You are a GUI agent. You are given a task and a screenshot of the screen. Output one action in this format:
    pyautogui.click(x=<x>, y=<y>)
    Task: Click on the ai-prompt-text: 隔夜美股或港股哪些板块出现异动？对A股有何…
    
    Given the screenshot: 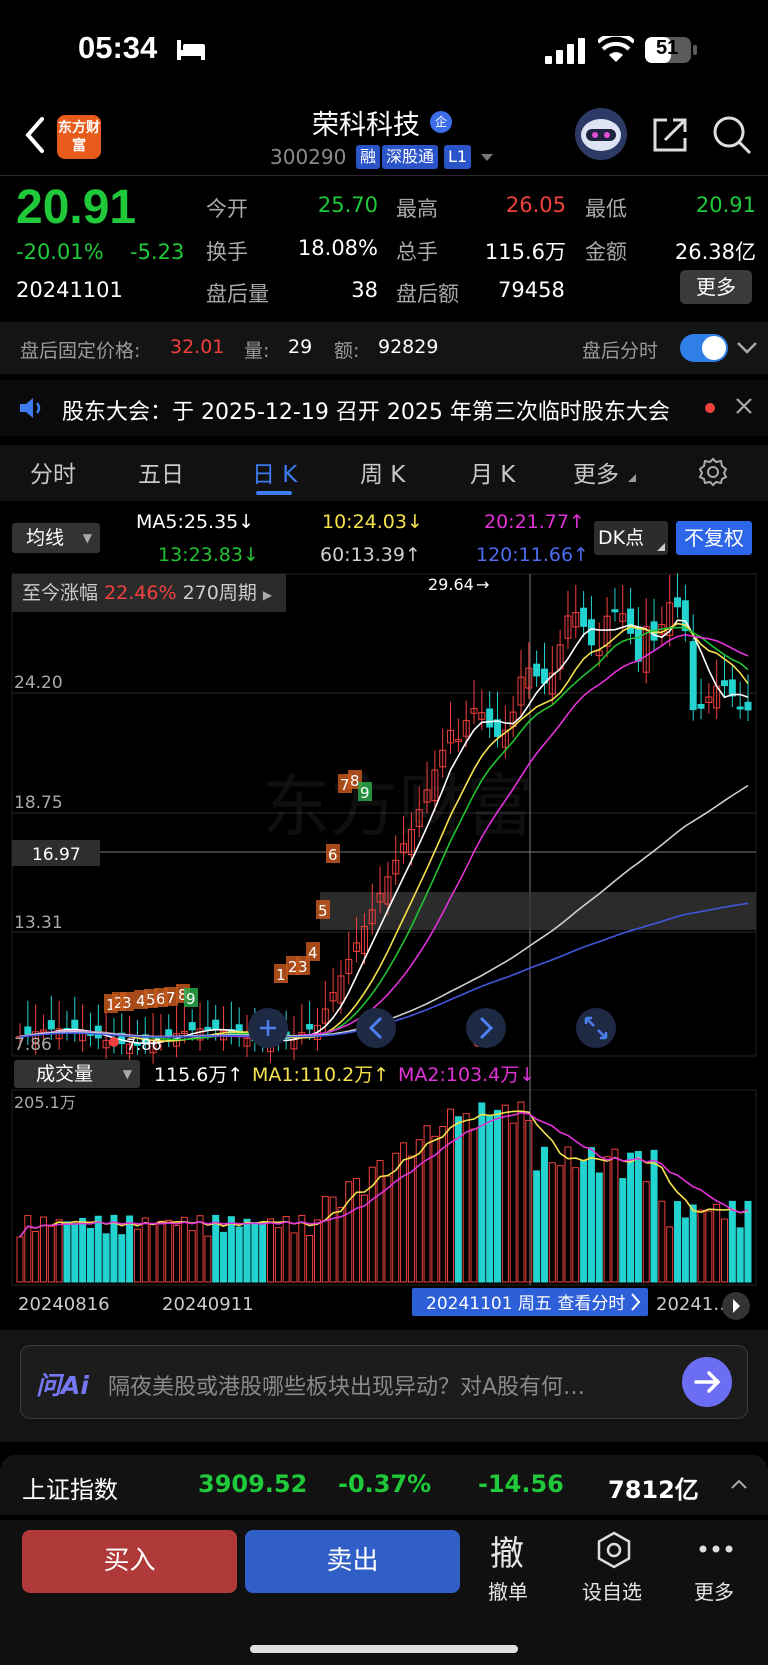 What is the action you would take?
    pyautogui.click(x=388, y=1385)
    